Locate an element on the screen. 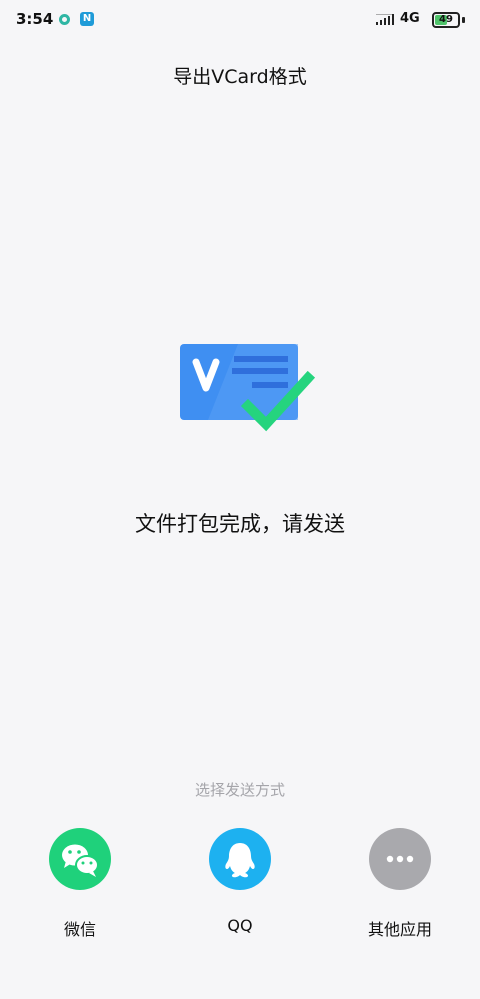 Image resolution: width=480 pixels, height=999 pixels. share-wechat-button: 微信 is located at coordinates (80, 884).